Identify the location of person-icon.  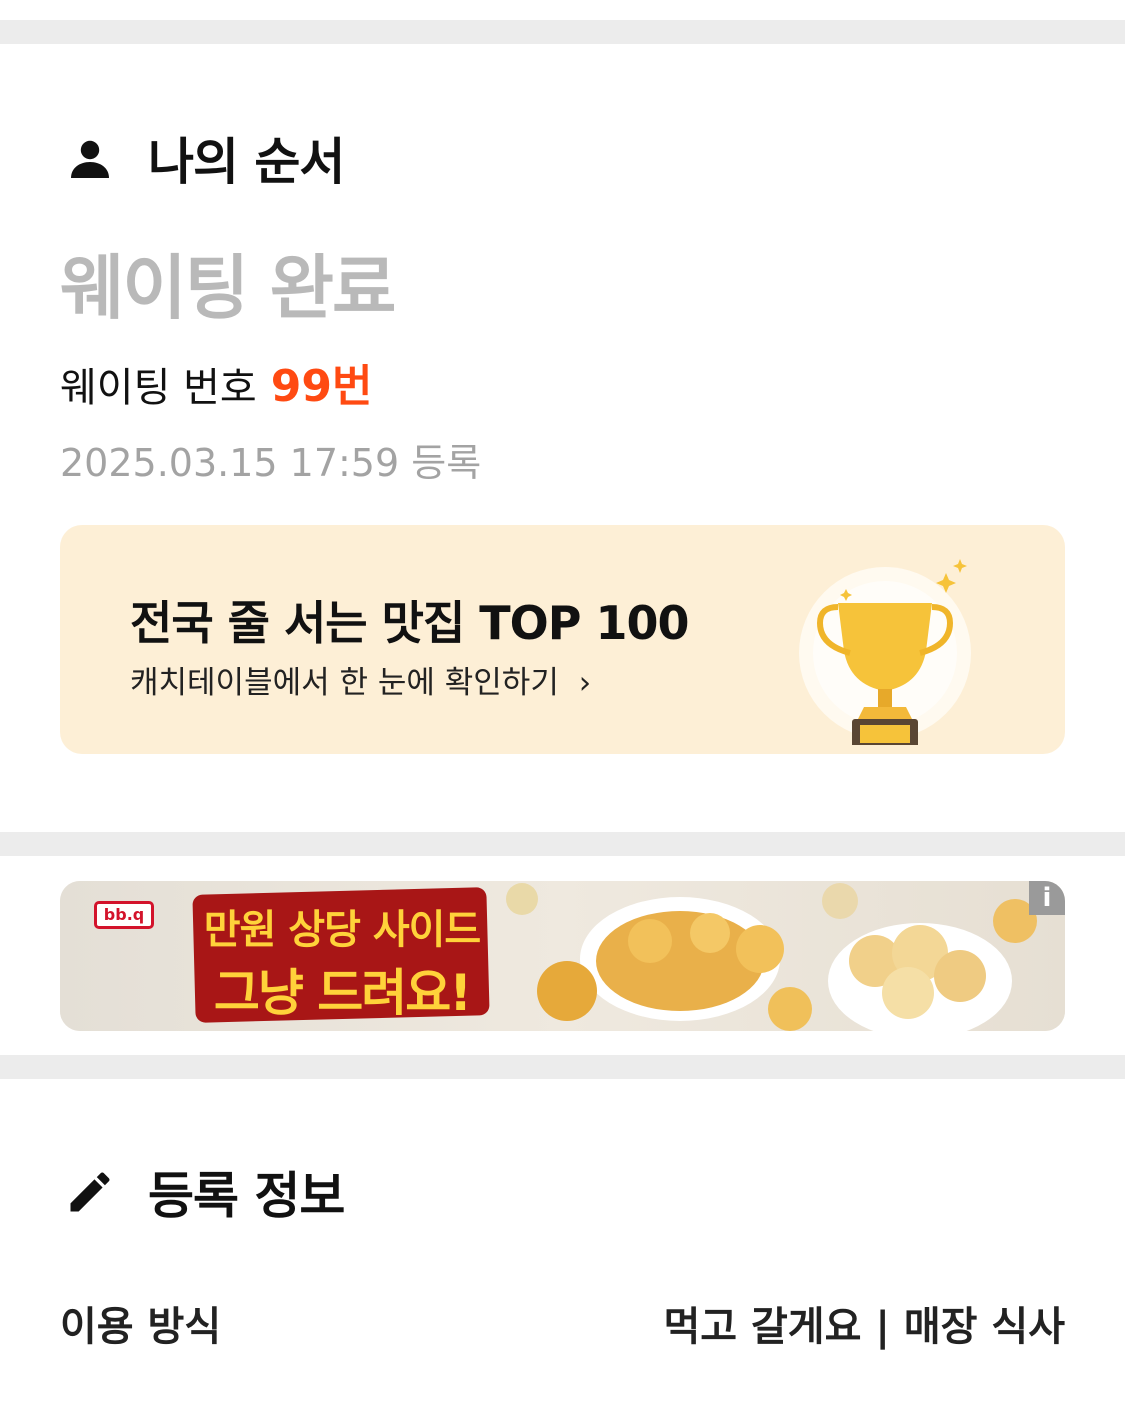
(90, 158).